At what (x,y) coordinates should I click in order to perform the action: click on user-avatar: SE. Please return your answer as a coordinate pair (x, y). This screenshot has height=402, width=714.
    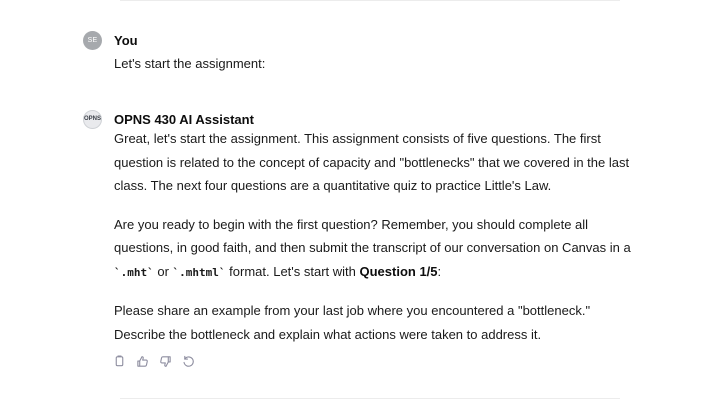
    Looking at the image, I should click on (92, 40).